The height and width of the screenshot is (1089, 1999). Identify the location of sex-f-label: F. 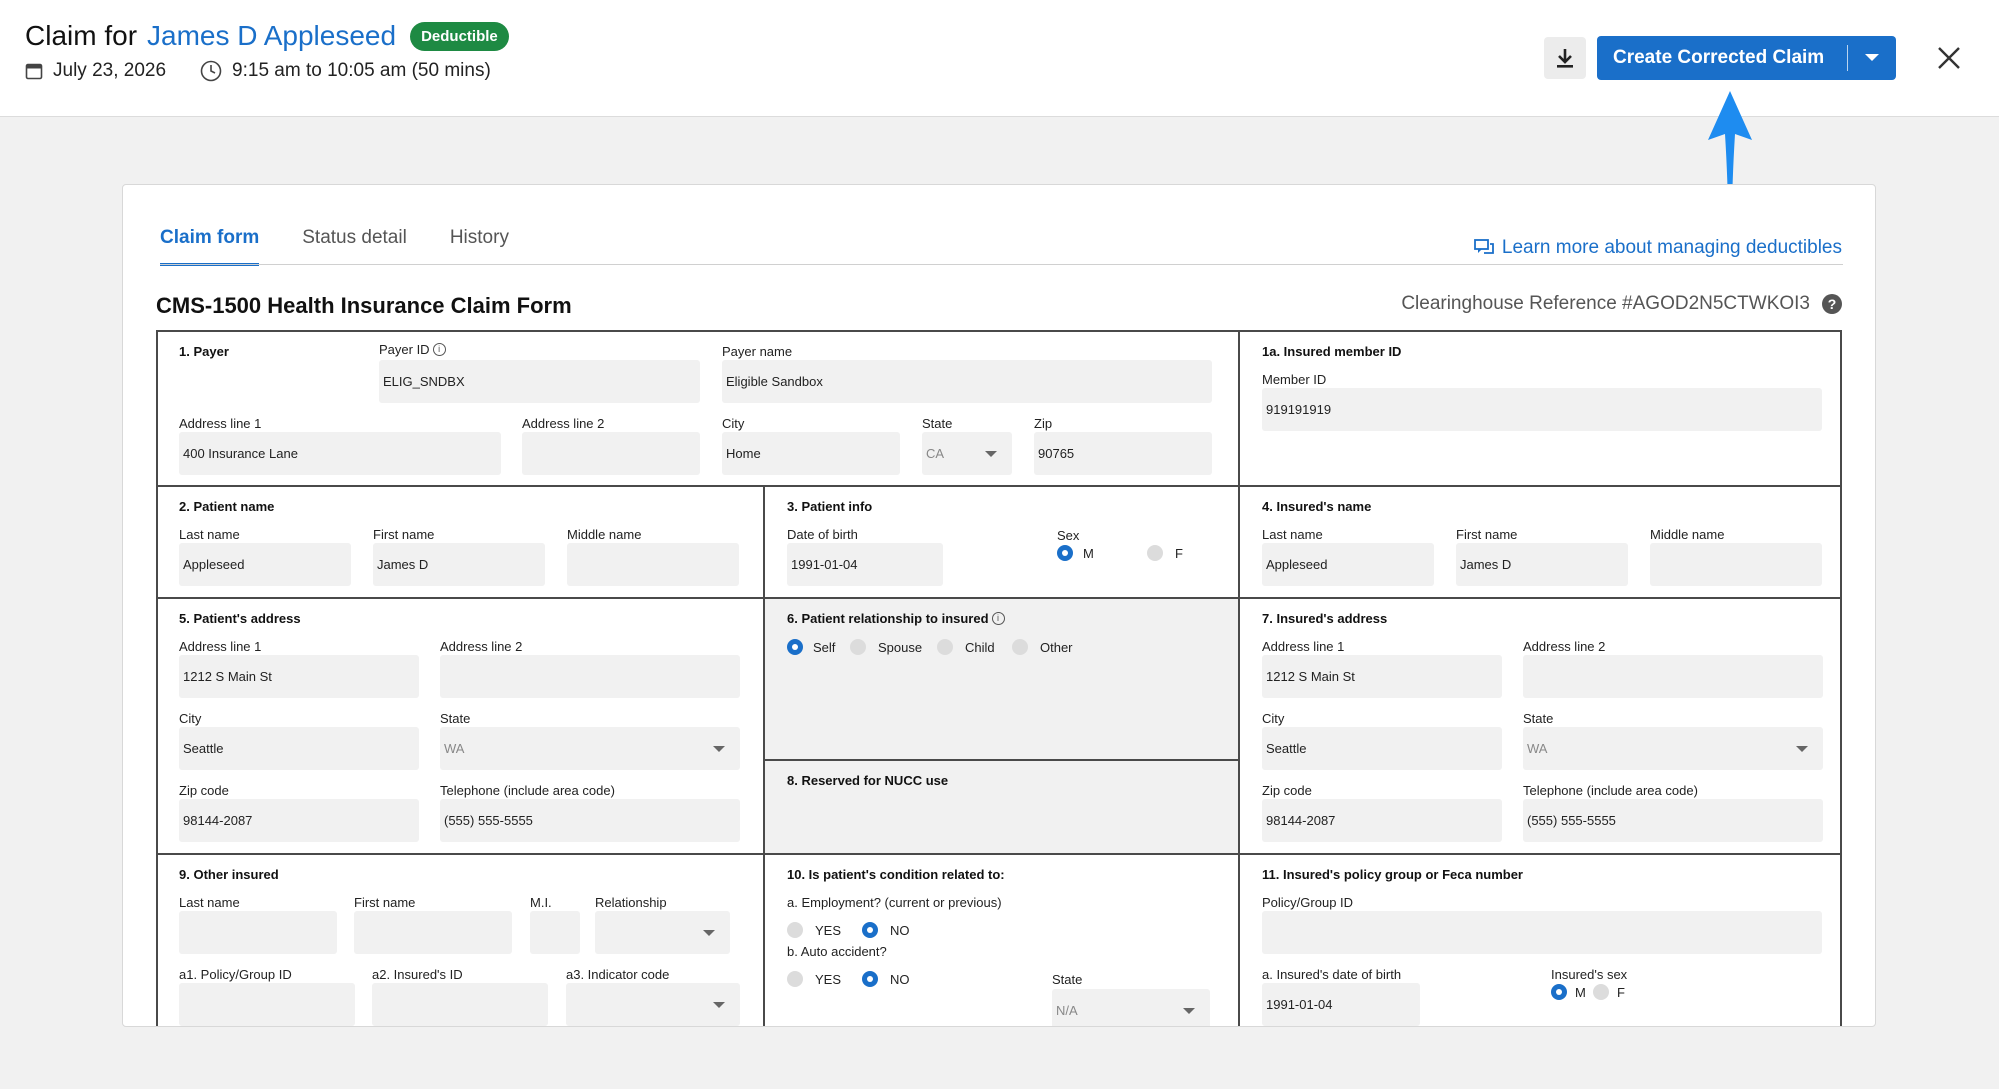
(1179, 553).